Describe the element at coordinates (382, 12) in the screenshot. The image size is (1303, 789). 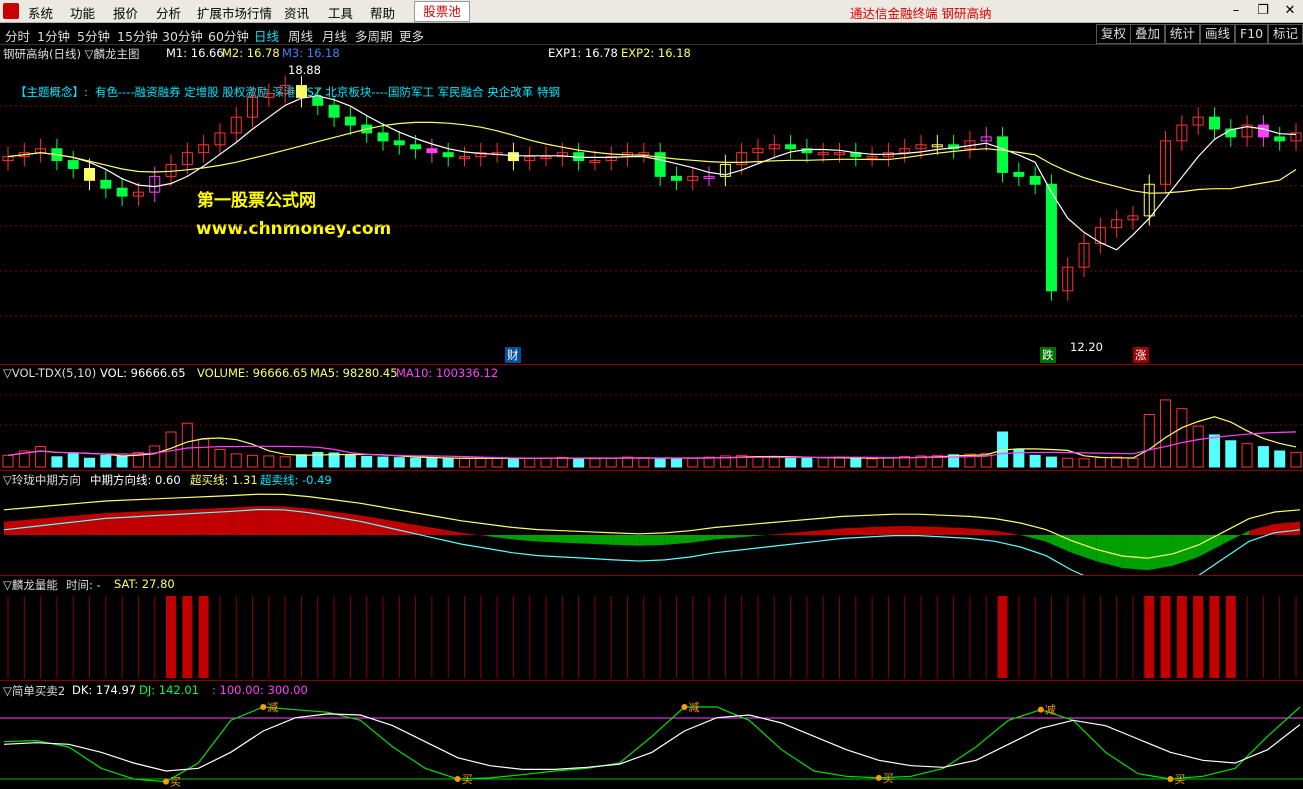
I see `menu-help: 帮助` at that location.